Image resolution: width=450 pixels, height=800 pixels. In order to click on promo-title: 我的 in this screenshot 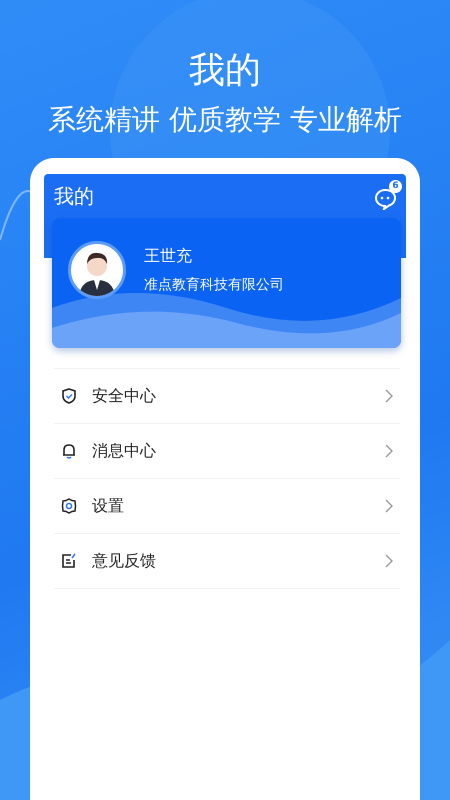, I will do `click(225, 71)`.